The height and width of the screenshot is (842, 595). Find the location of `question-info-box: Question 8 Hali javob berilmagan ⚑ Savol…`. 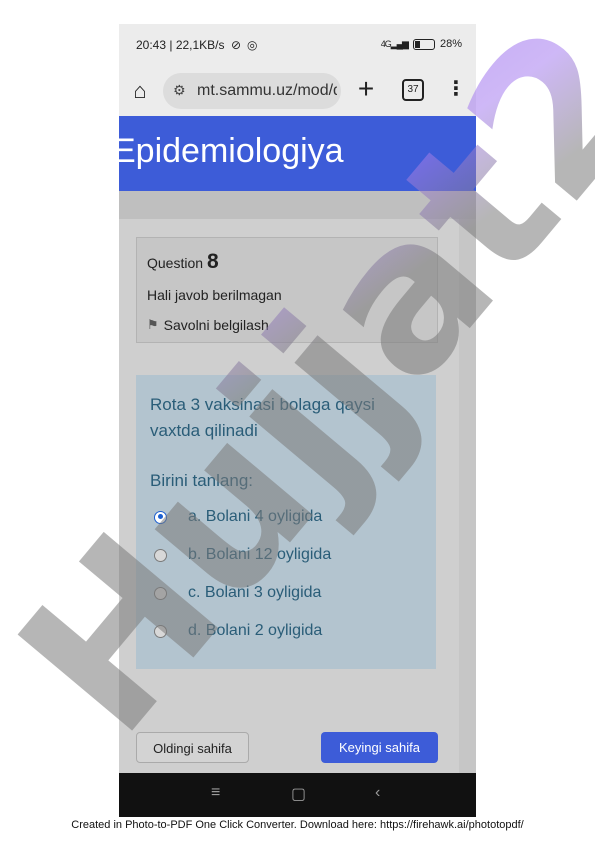

question-info-box: Question 8 Hali javob berilmagan ⚑ Savol… is located at coordinates (287, 290).